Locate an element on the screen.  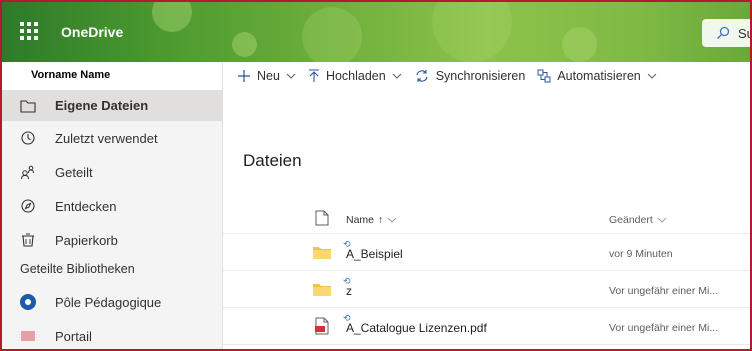
upload-button: Hochladen is located at coordinates (355, 76).